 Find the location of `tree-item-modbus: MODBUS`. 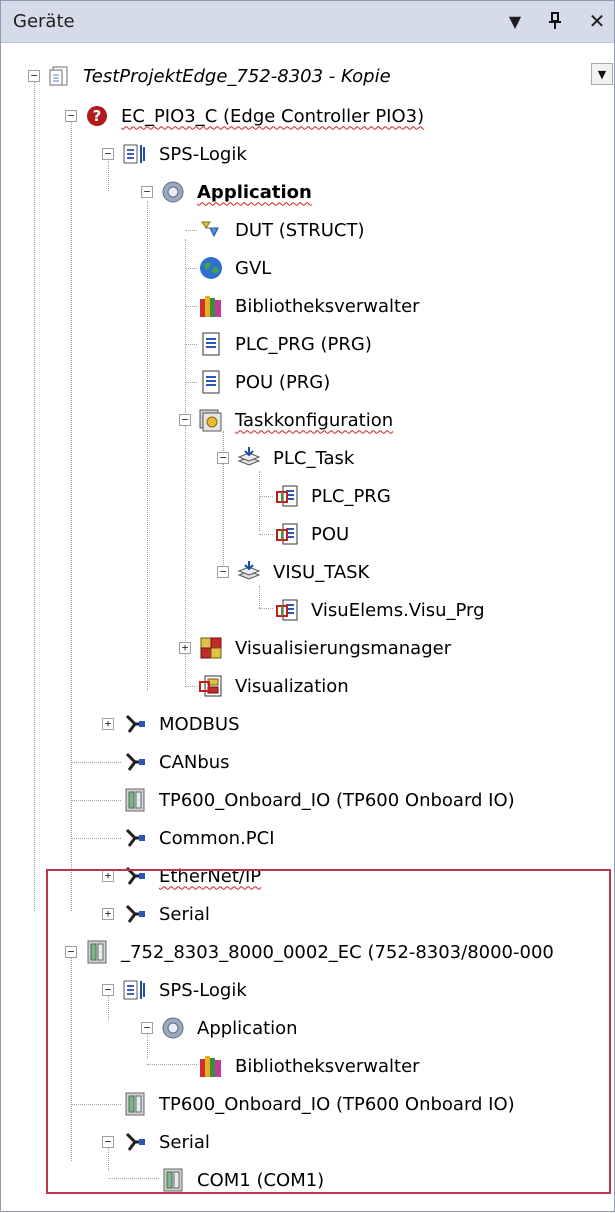

tree-item-modbus: MODBUS is located at coordinates (180, 724).